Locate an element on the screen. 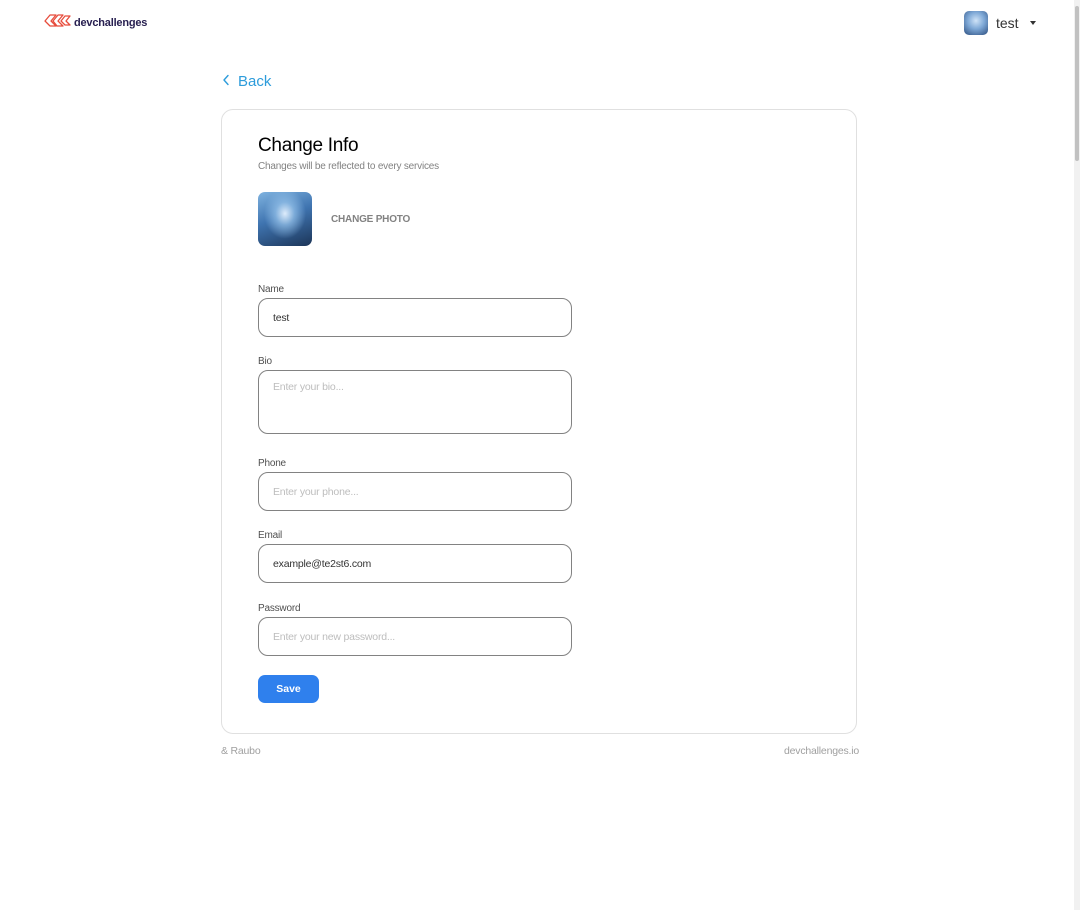  email-input is located at coordinates (415, 563).